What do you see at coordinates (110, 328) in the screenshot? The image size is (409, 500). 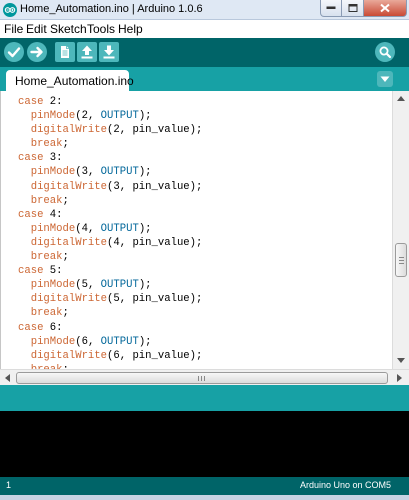 I see `code-line: case 6:` at bounding box center [110, 328].